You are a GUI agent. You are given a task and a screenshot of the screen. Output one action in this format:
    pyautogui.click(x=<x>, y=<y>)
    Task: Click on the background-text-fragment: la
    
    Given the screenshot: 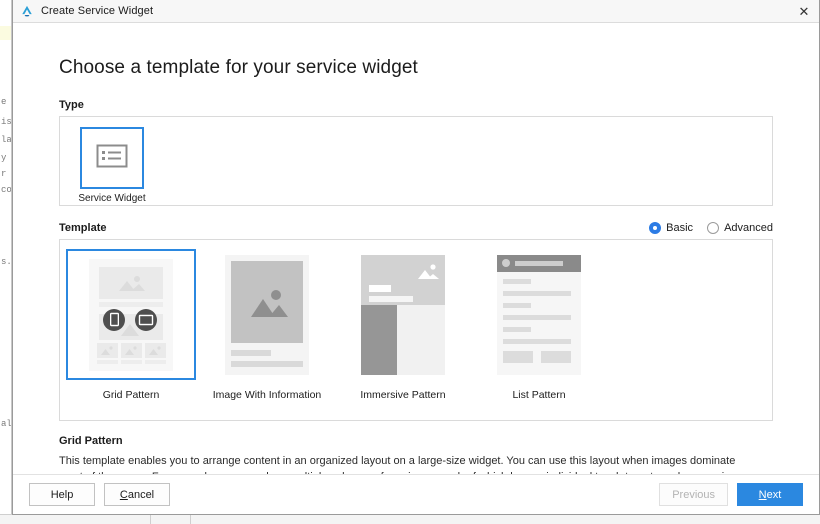 What is the action you would take?
    pyautogui.click(x=6, y=140)
    